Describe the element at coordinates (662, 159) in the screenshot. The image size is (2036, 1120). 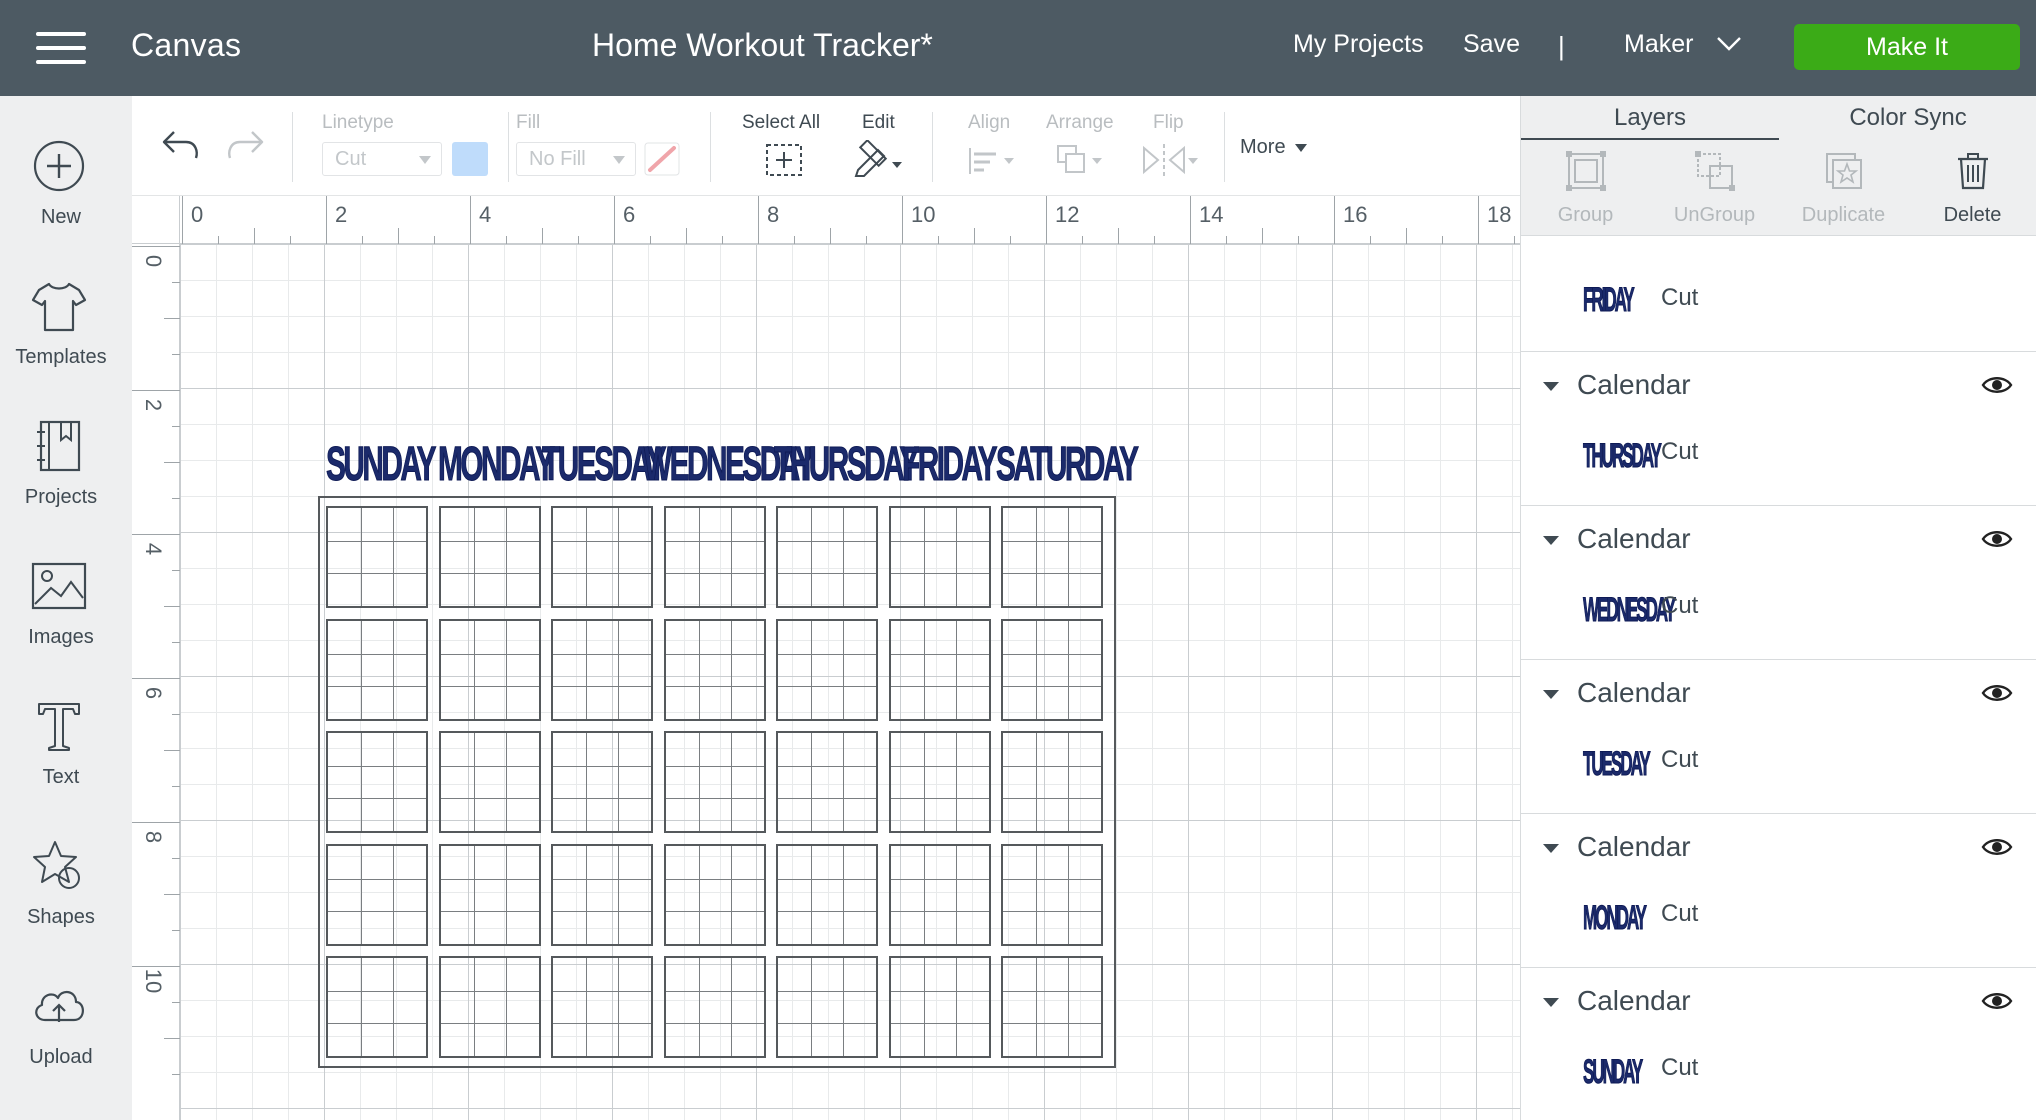
I see `no-fill-swatch-icon` at that location.